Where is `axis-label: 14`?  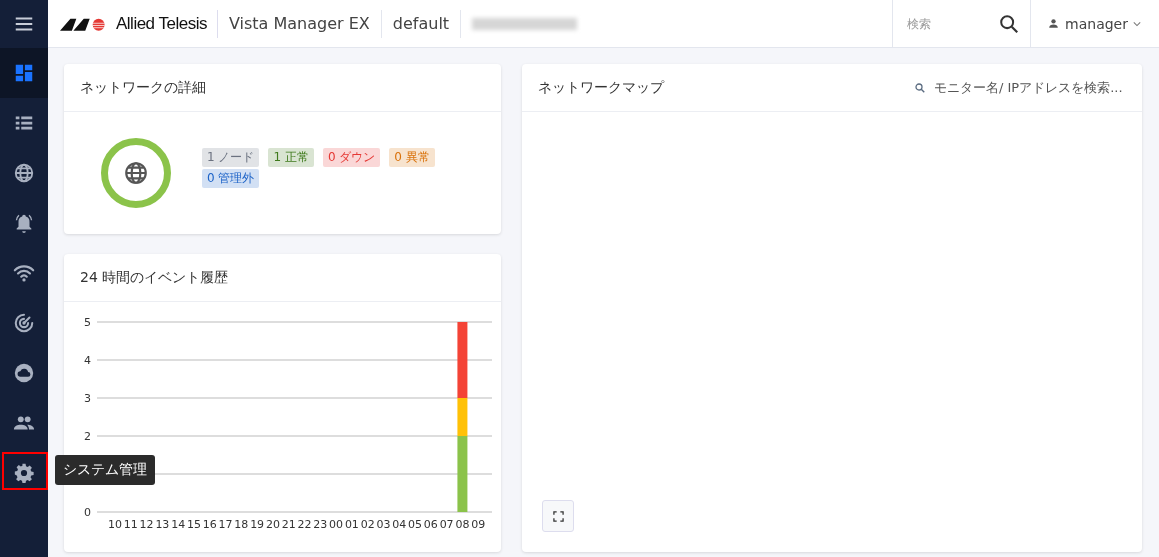
axis-label: 14 is located at coordinates (178, 524).